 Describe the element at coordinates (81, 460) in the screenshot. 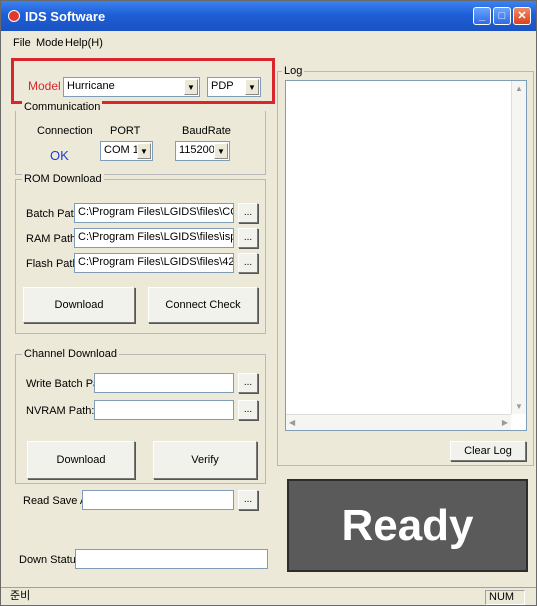

I see `channel-download-button: Download` at that location.